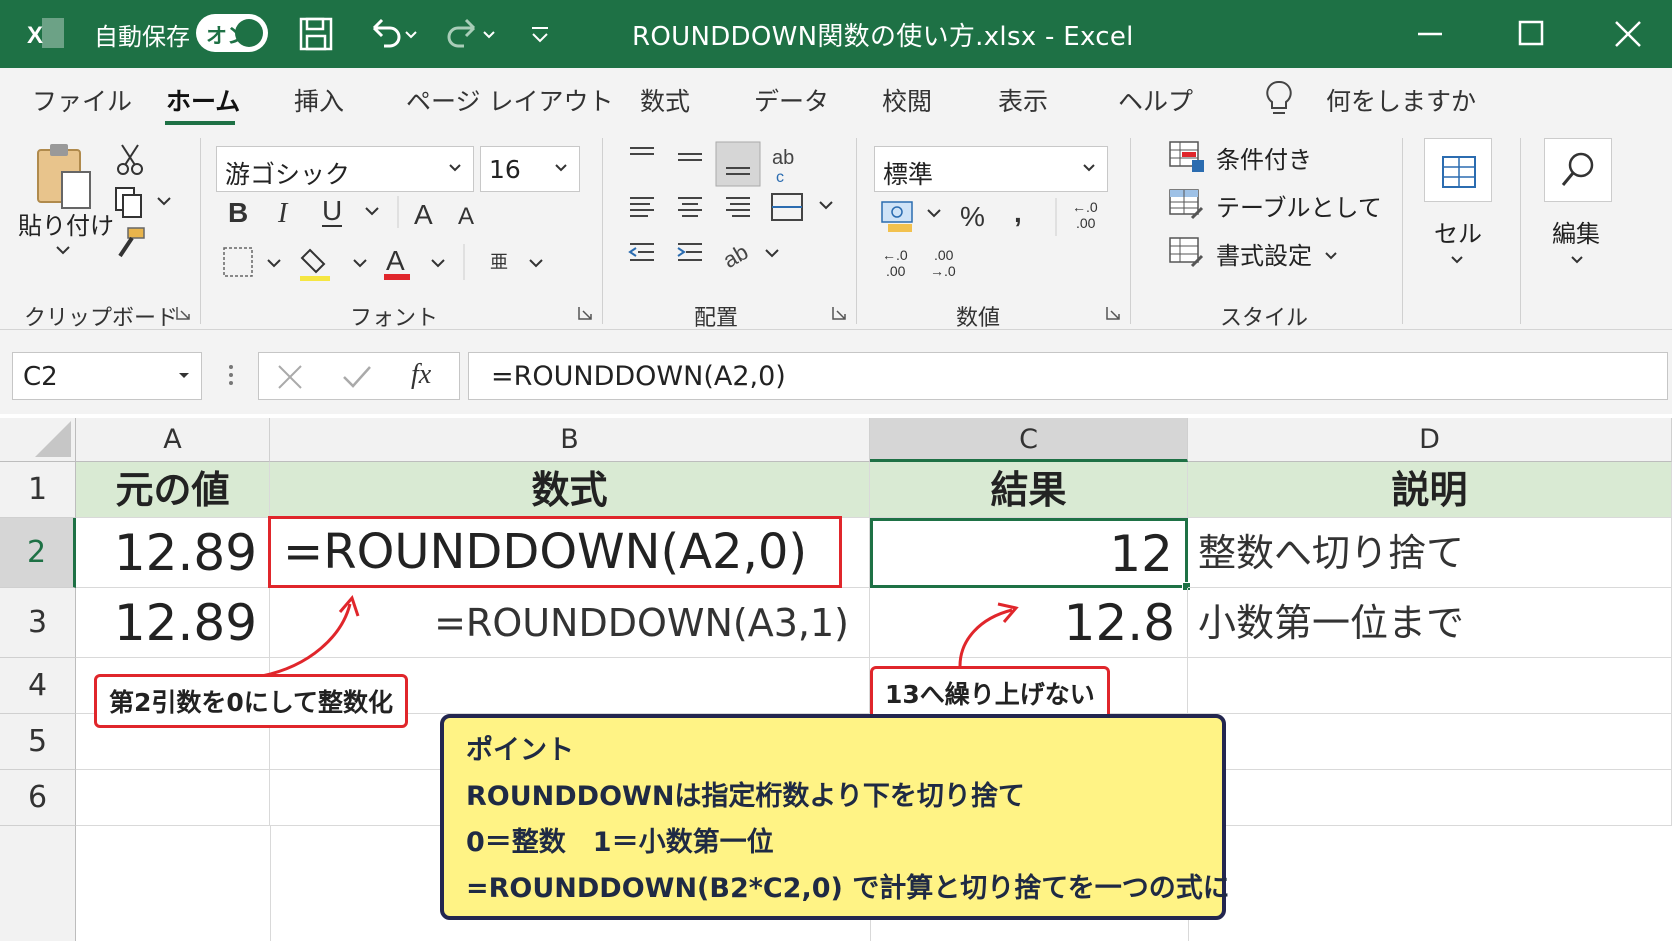  Describe the element at coordinates (848, 888) in the screenshot. I see `point-line-3: =ROUNDDOWN(B2*C2,0) で計算と切り捨てを一つの式に` at that location.